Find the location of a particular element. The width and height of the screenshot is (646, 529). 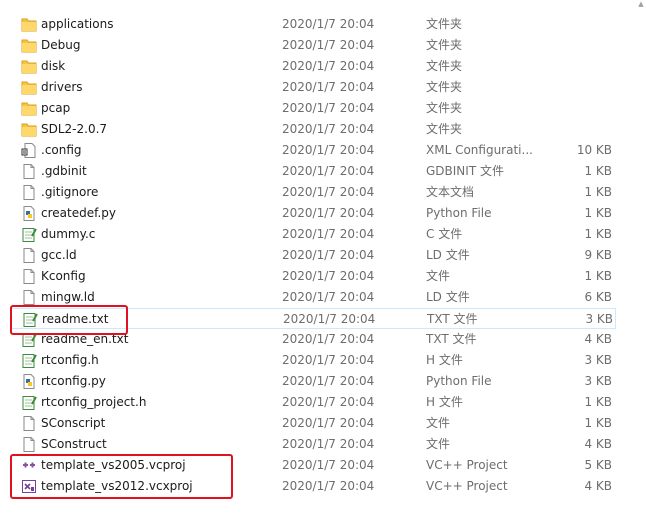

python-file-icon is located at coordinates (29, 213).